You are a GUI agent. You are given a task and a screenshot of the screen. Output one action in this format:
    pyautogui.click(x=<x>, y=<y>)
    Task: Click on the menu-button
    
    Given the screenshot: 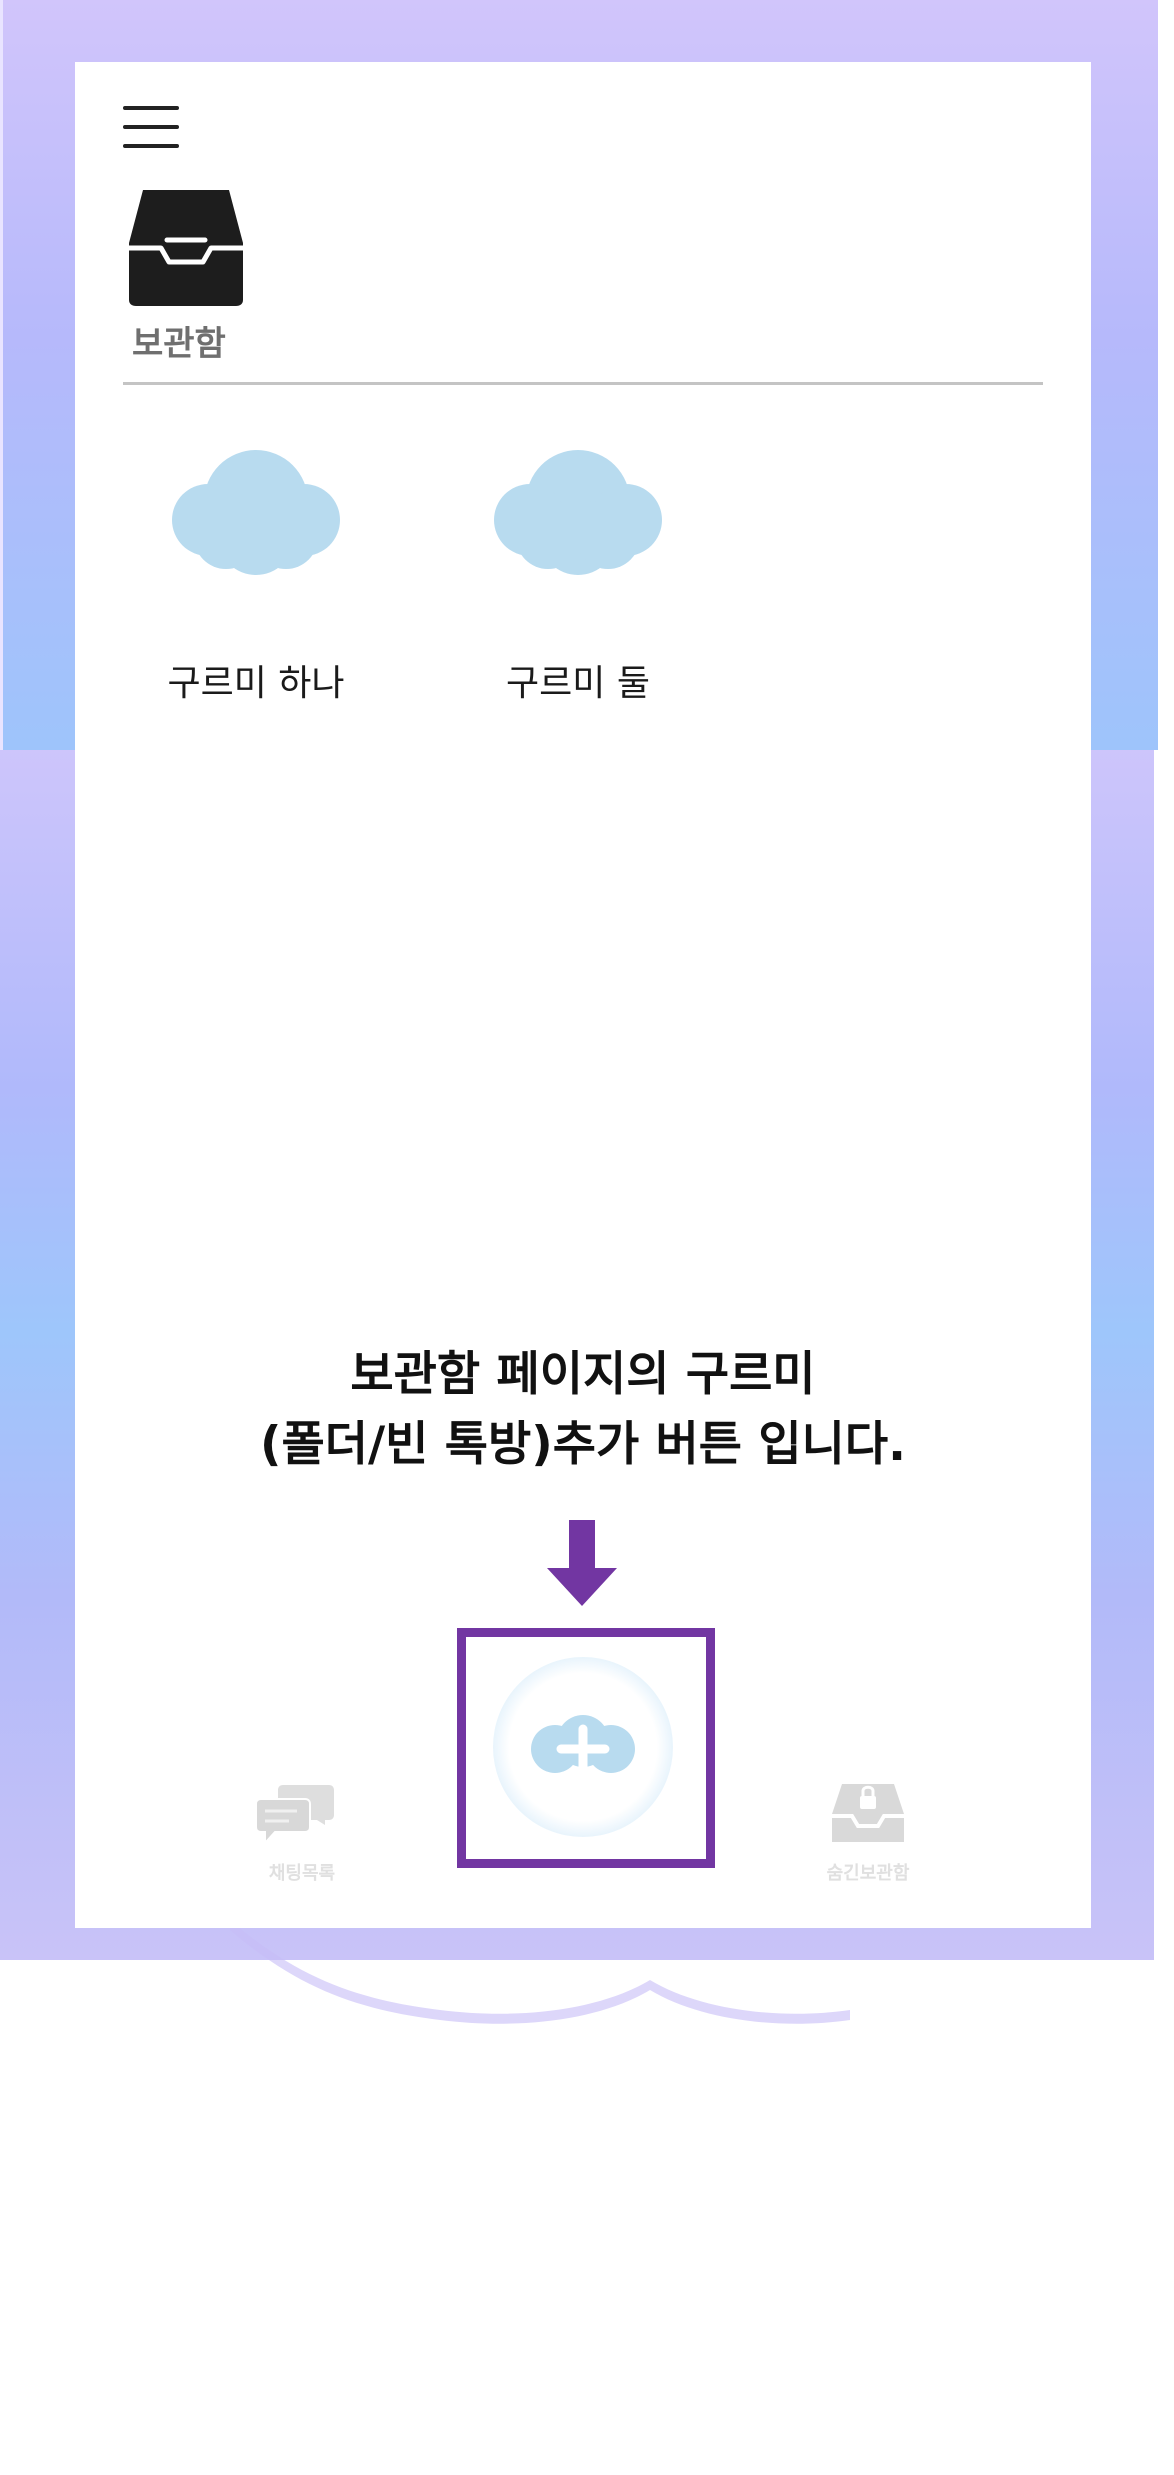 What is the action you would take?
    pyautogui.click(x=151, y=130)
    